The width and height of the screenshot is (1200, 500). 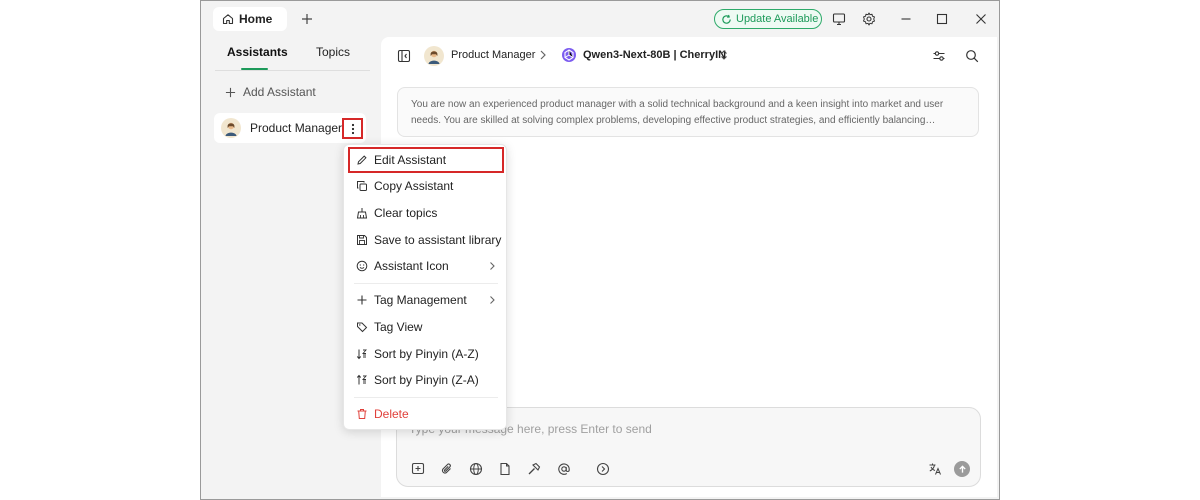 I want to click on more-vertical-icon, so click(x=352, y=128).